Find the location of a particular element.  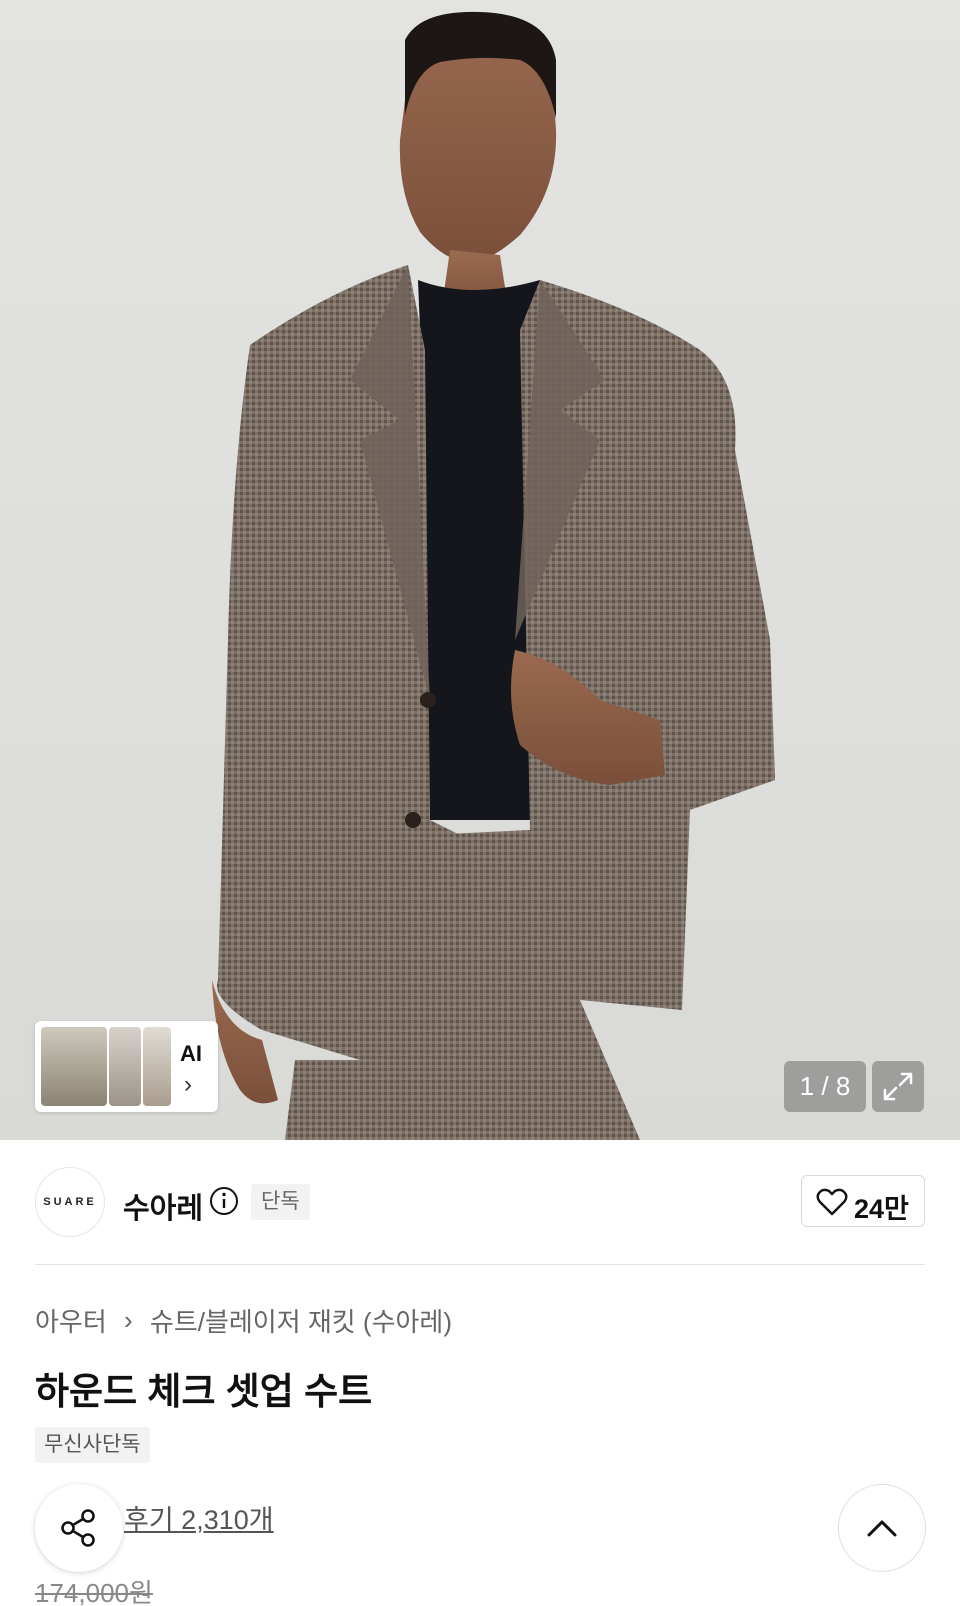

ai-styling-card: AI › is located at coordinates (126, 1066).